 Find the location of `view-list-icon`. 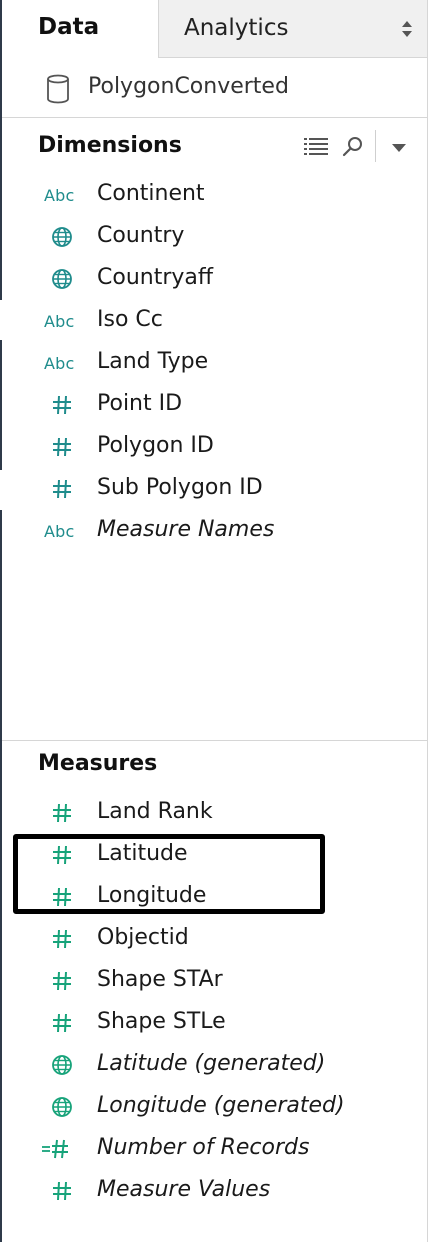

view-list-icon is located at coordinates (316, 147).